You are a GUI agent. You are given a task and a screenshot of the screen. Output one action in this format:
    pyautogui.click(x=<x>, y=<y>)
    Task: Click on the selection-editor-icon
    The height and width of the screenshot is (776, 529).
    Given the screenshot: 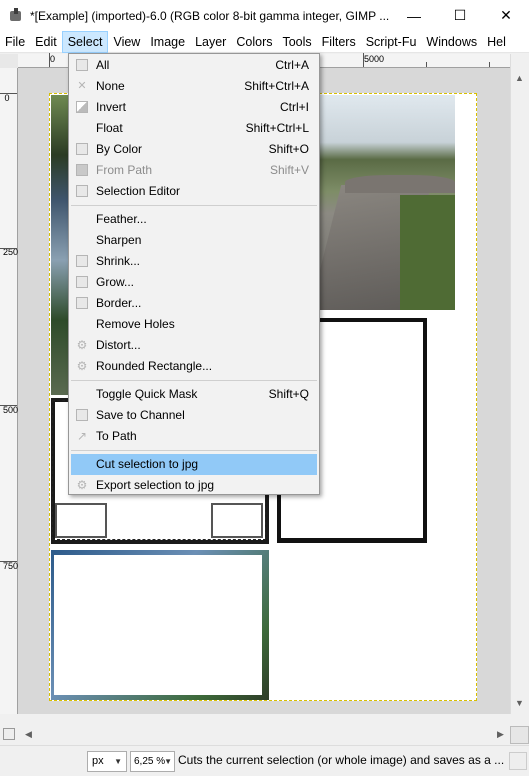 What is the action you would take?
    pyautogui.click(x=82, y=191)
    